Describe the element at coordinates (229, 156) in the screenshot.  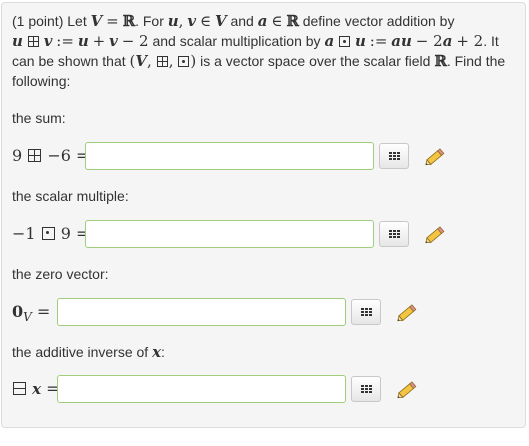
I see `sum-answer-input` at that location.